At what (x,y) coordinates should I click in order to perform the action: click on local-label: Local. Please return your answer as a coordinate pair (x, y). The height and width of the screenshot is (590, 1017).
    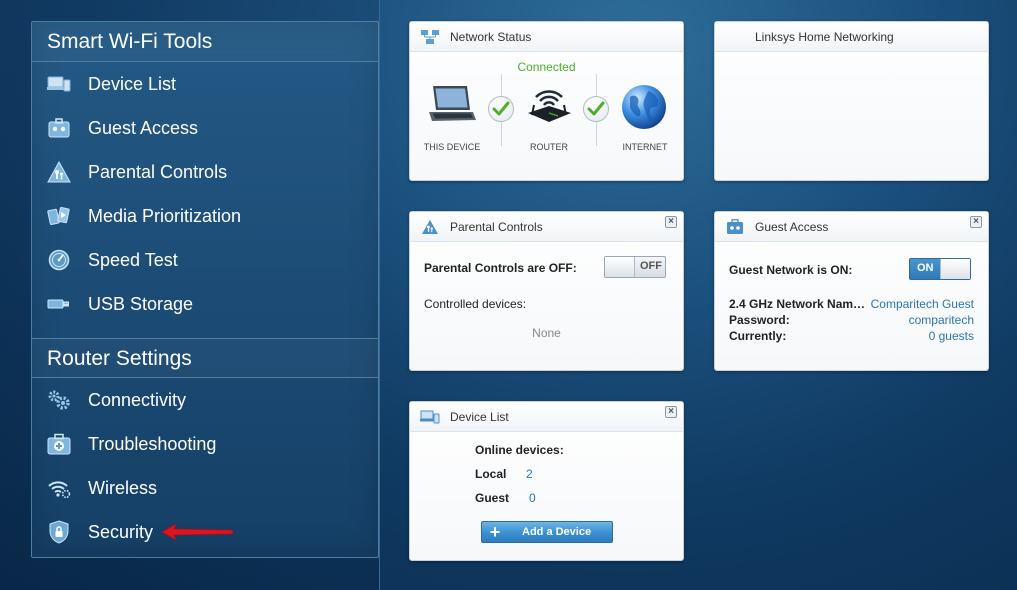
    Looking at the image, I should click on (491, 474).